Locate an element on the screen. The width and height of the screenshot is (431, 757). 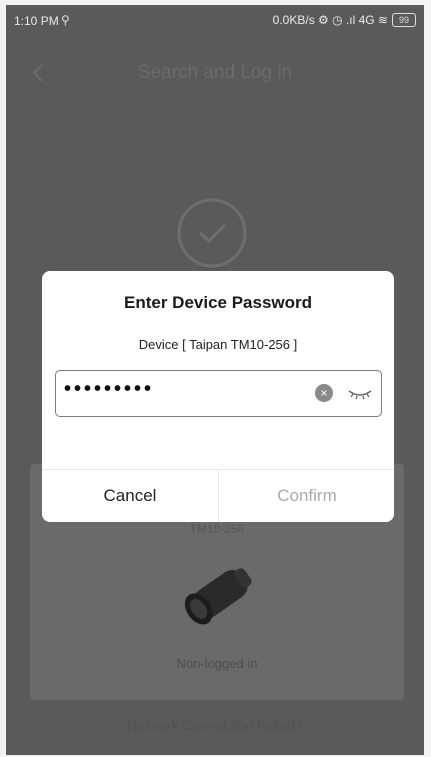
check-circle-icon is located at coordinates (212, 233).